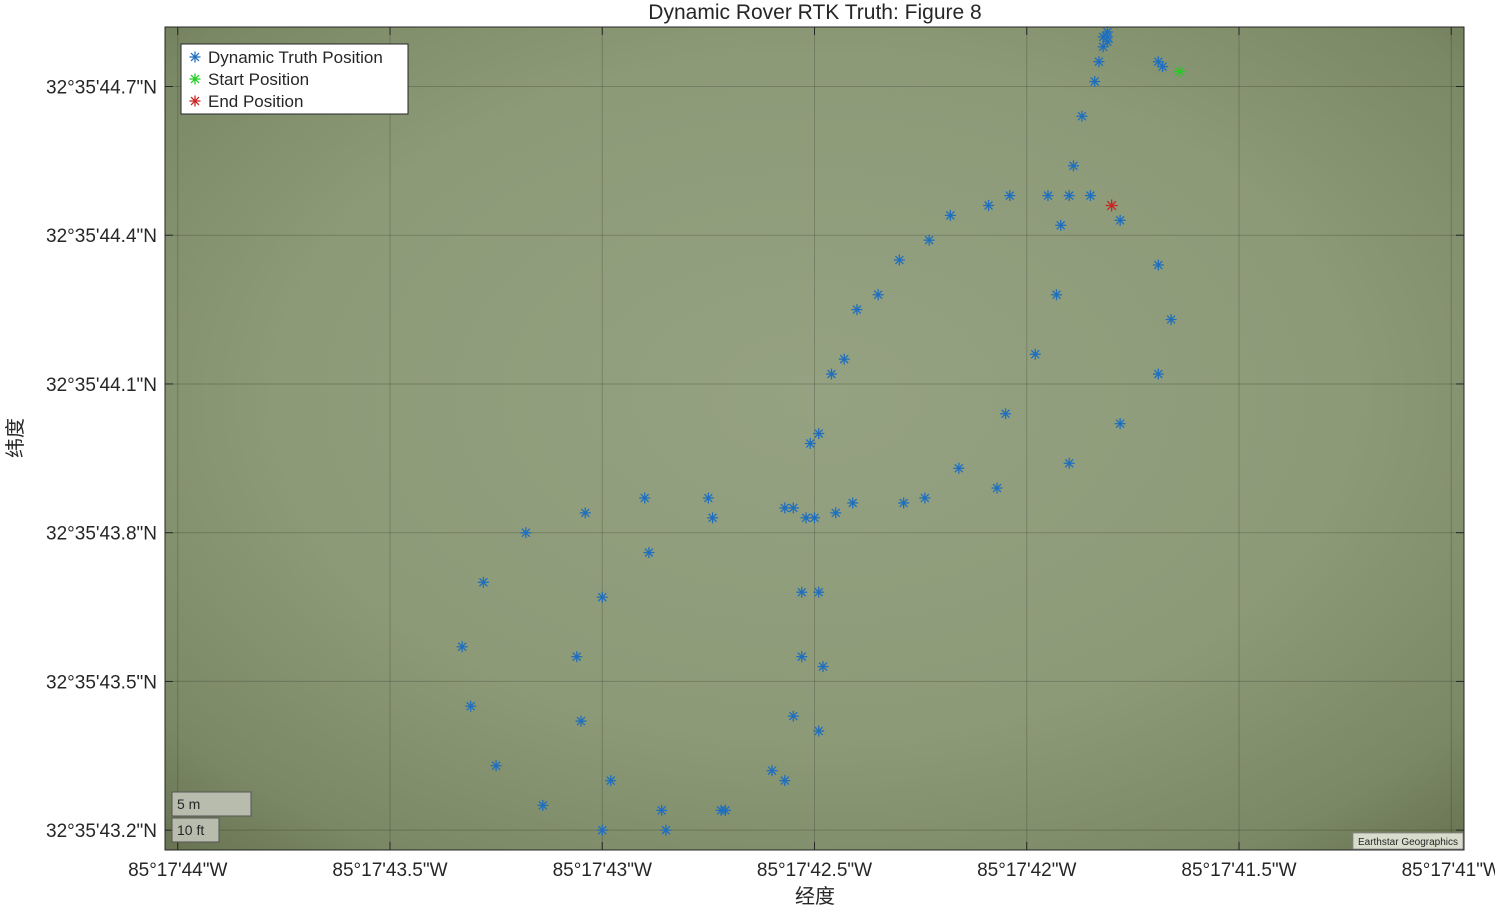  I want to click on x-tick-label: 85°17'41.5"W, so click(1238, 870).